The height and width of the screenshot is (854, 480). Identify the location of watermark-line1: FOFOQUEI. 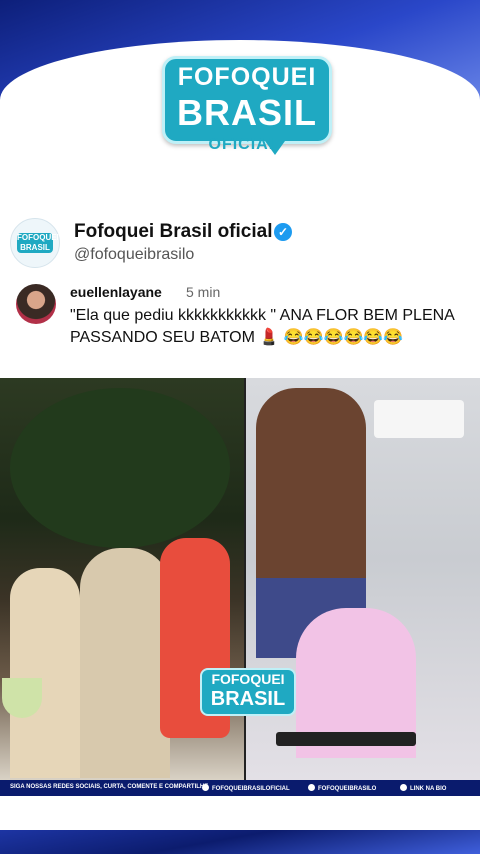
(248, 679).